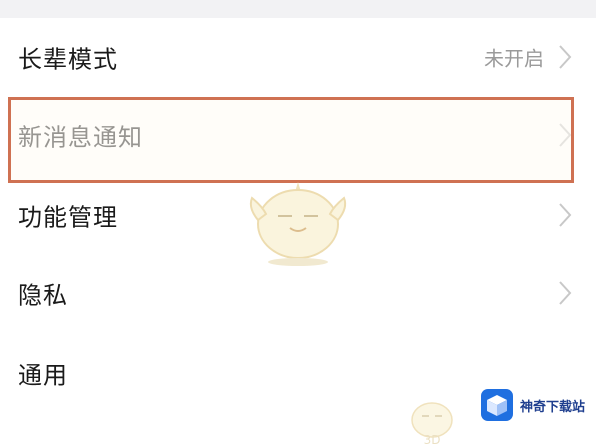 This screenshot has height=446, width=596. I want to click on setting-label: 通用, so click(43, 375).